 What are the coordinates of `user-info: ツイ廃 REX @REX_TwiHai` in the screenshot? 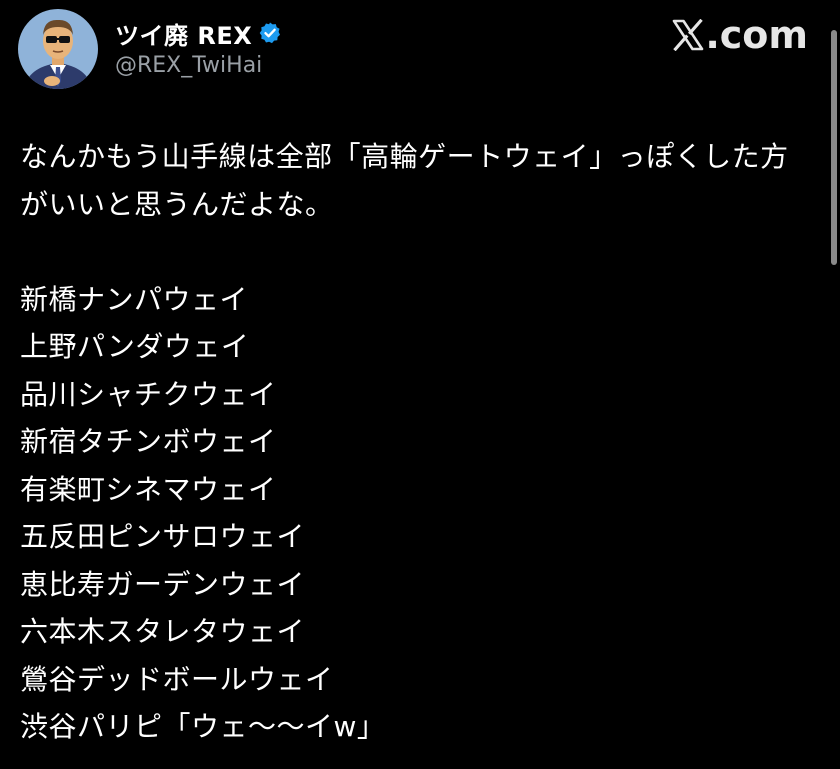 It's located at (198, 47).